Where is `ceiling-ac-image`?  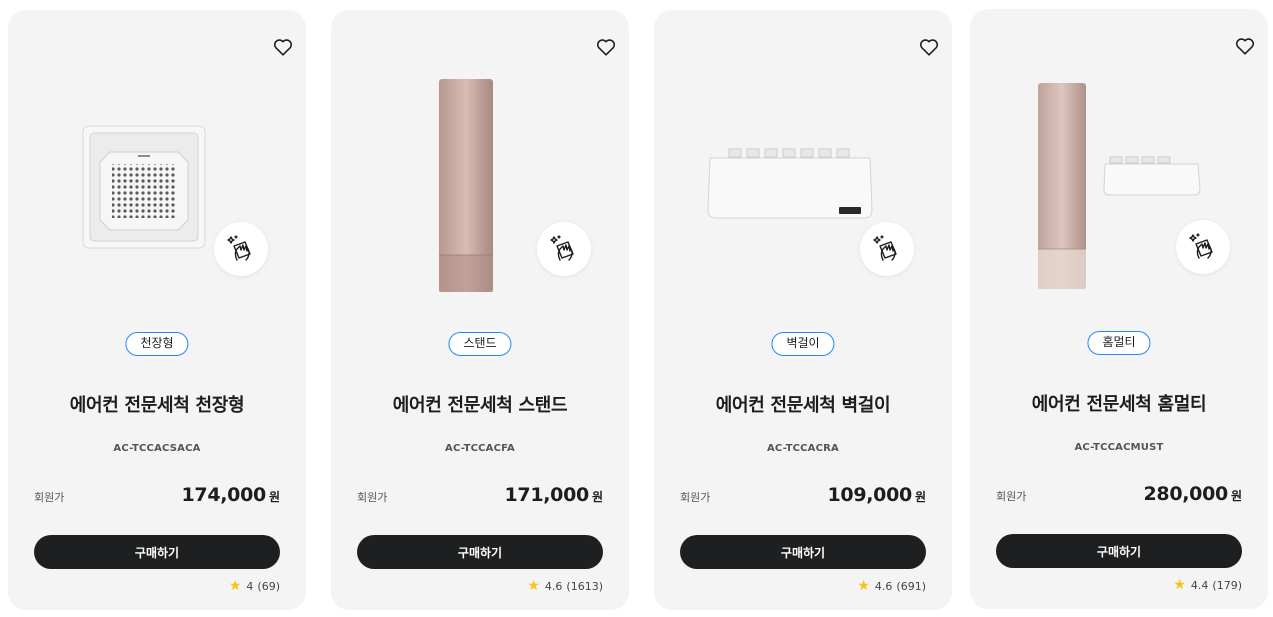
ceiling-ac-image is located at coordinates (144, 187).